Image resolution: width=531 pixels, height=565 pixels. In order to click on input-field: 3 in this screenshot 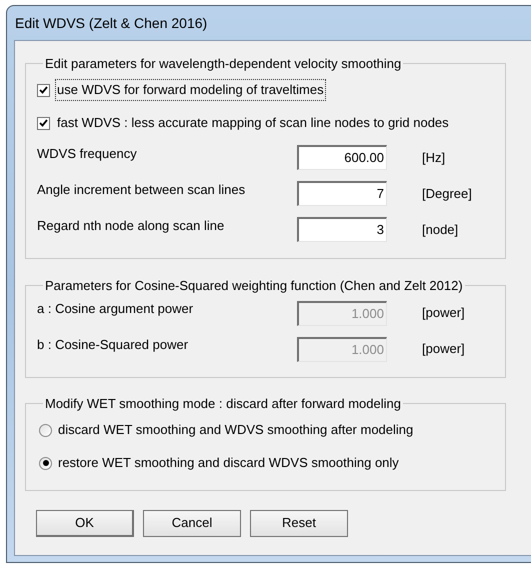, I will do `click(342, 229)`.